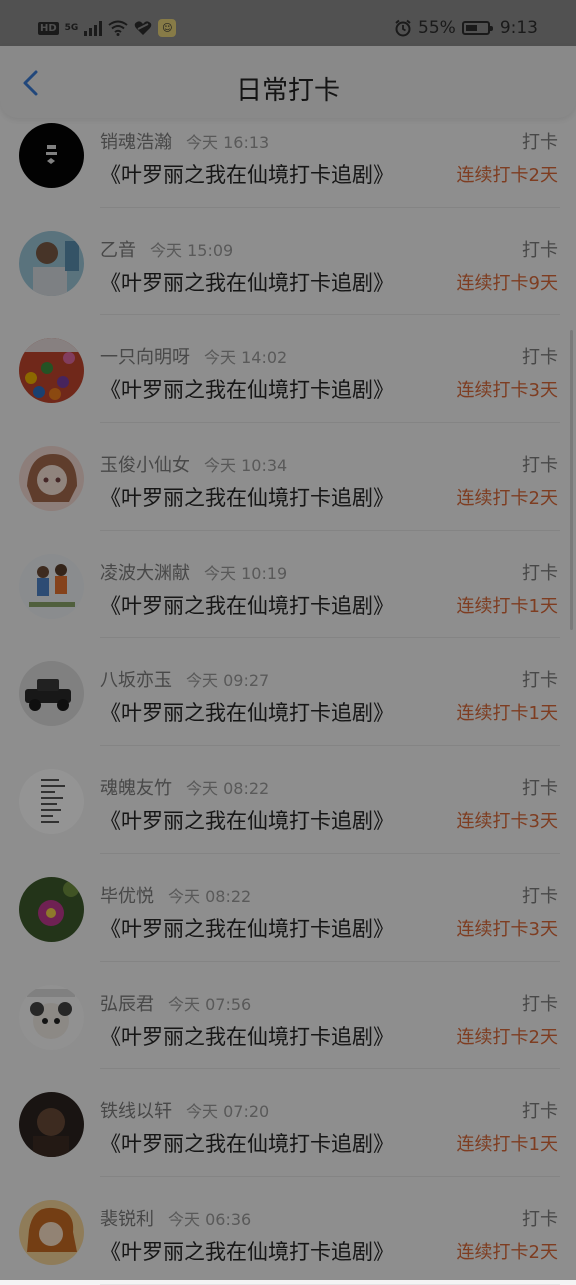 Image resolution: width=576 pixels, height=1285 pixels. I want to click on status-icons-left: HD 5G ☺, so click(107, 28).